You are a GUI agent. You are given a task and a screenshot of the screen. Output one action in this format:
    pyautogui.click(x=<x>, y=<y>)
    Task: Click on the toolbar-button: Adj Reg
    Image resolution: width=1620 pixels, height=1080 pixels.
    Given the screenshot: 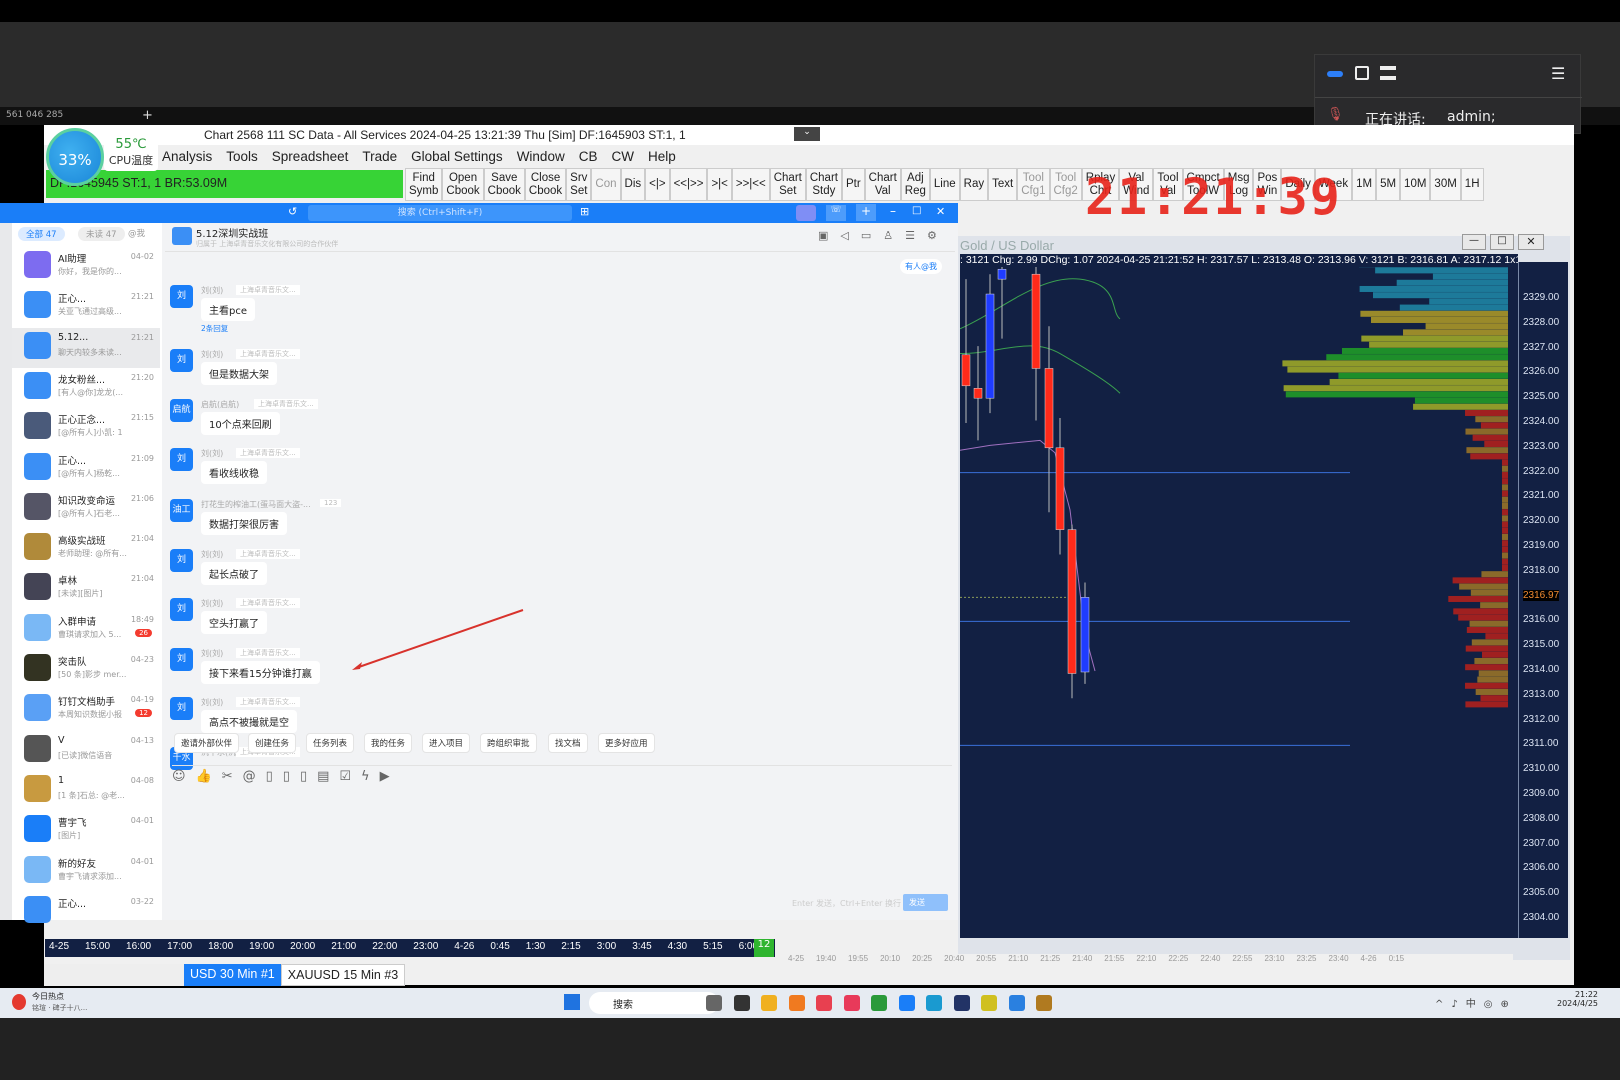 What is the action you would take?
    pyautogui.click(x=915, y=184)
    